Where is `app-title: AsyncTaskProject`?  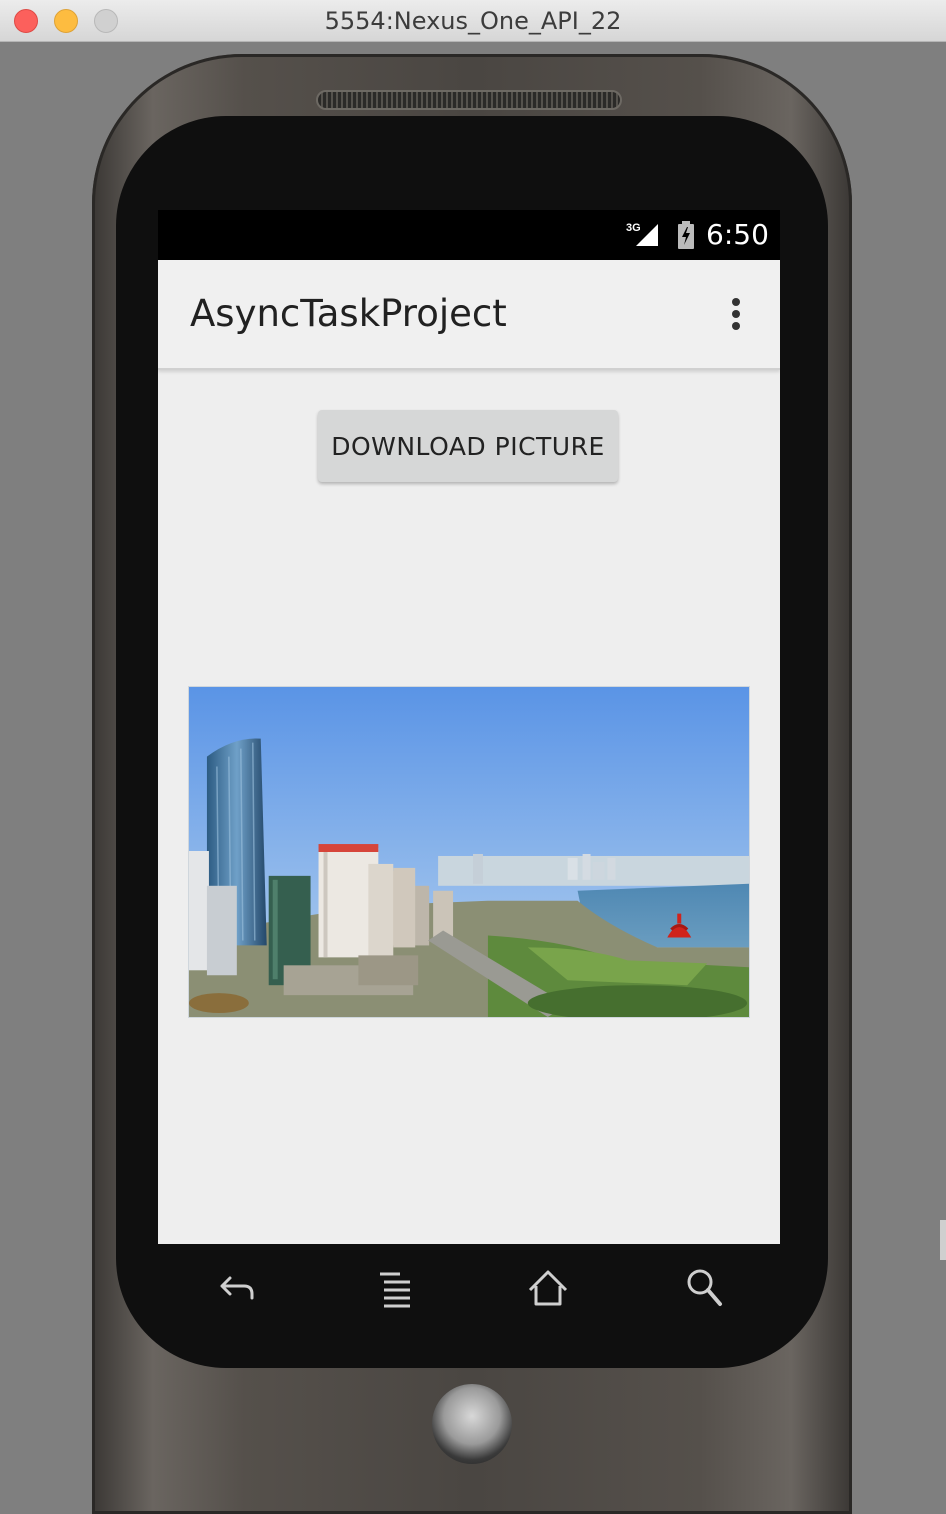
app-title: AsyncTaskProject is located at coordinates (348, 313).